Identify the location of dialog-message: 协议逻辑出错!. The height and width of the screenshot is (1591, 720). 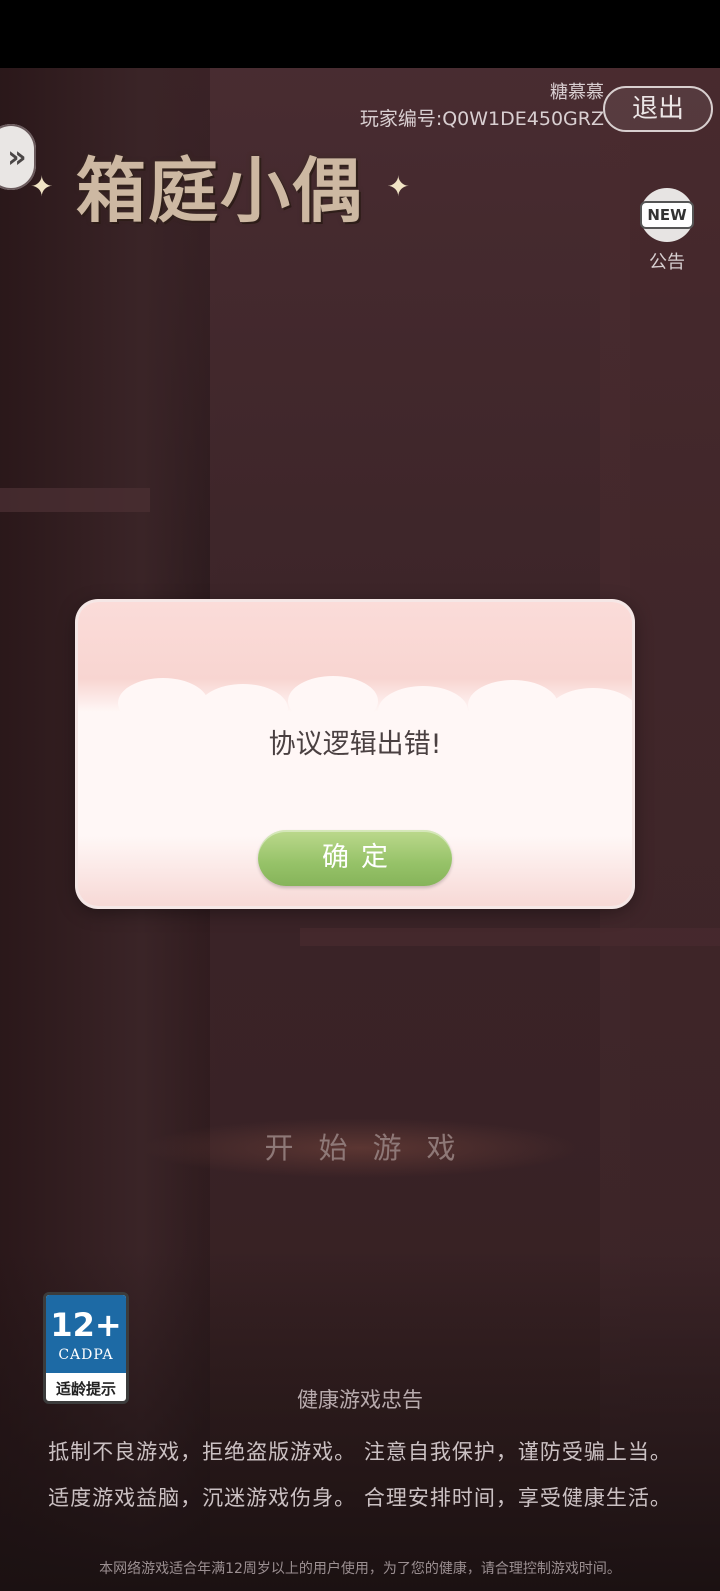
(355, 744).